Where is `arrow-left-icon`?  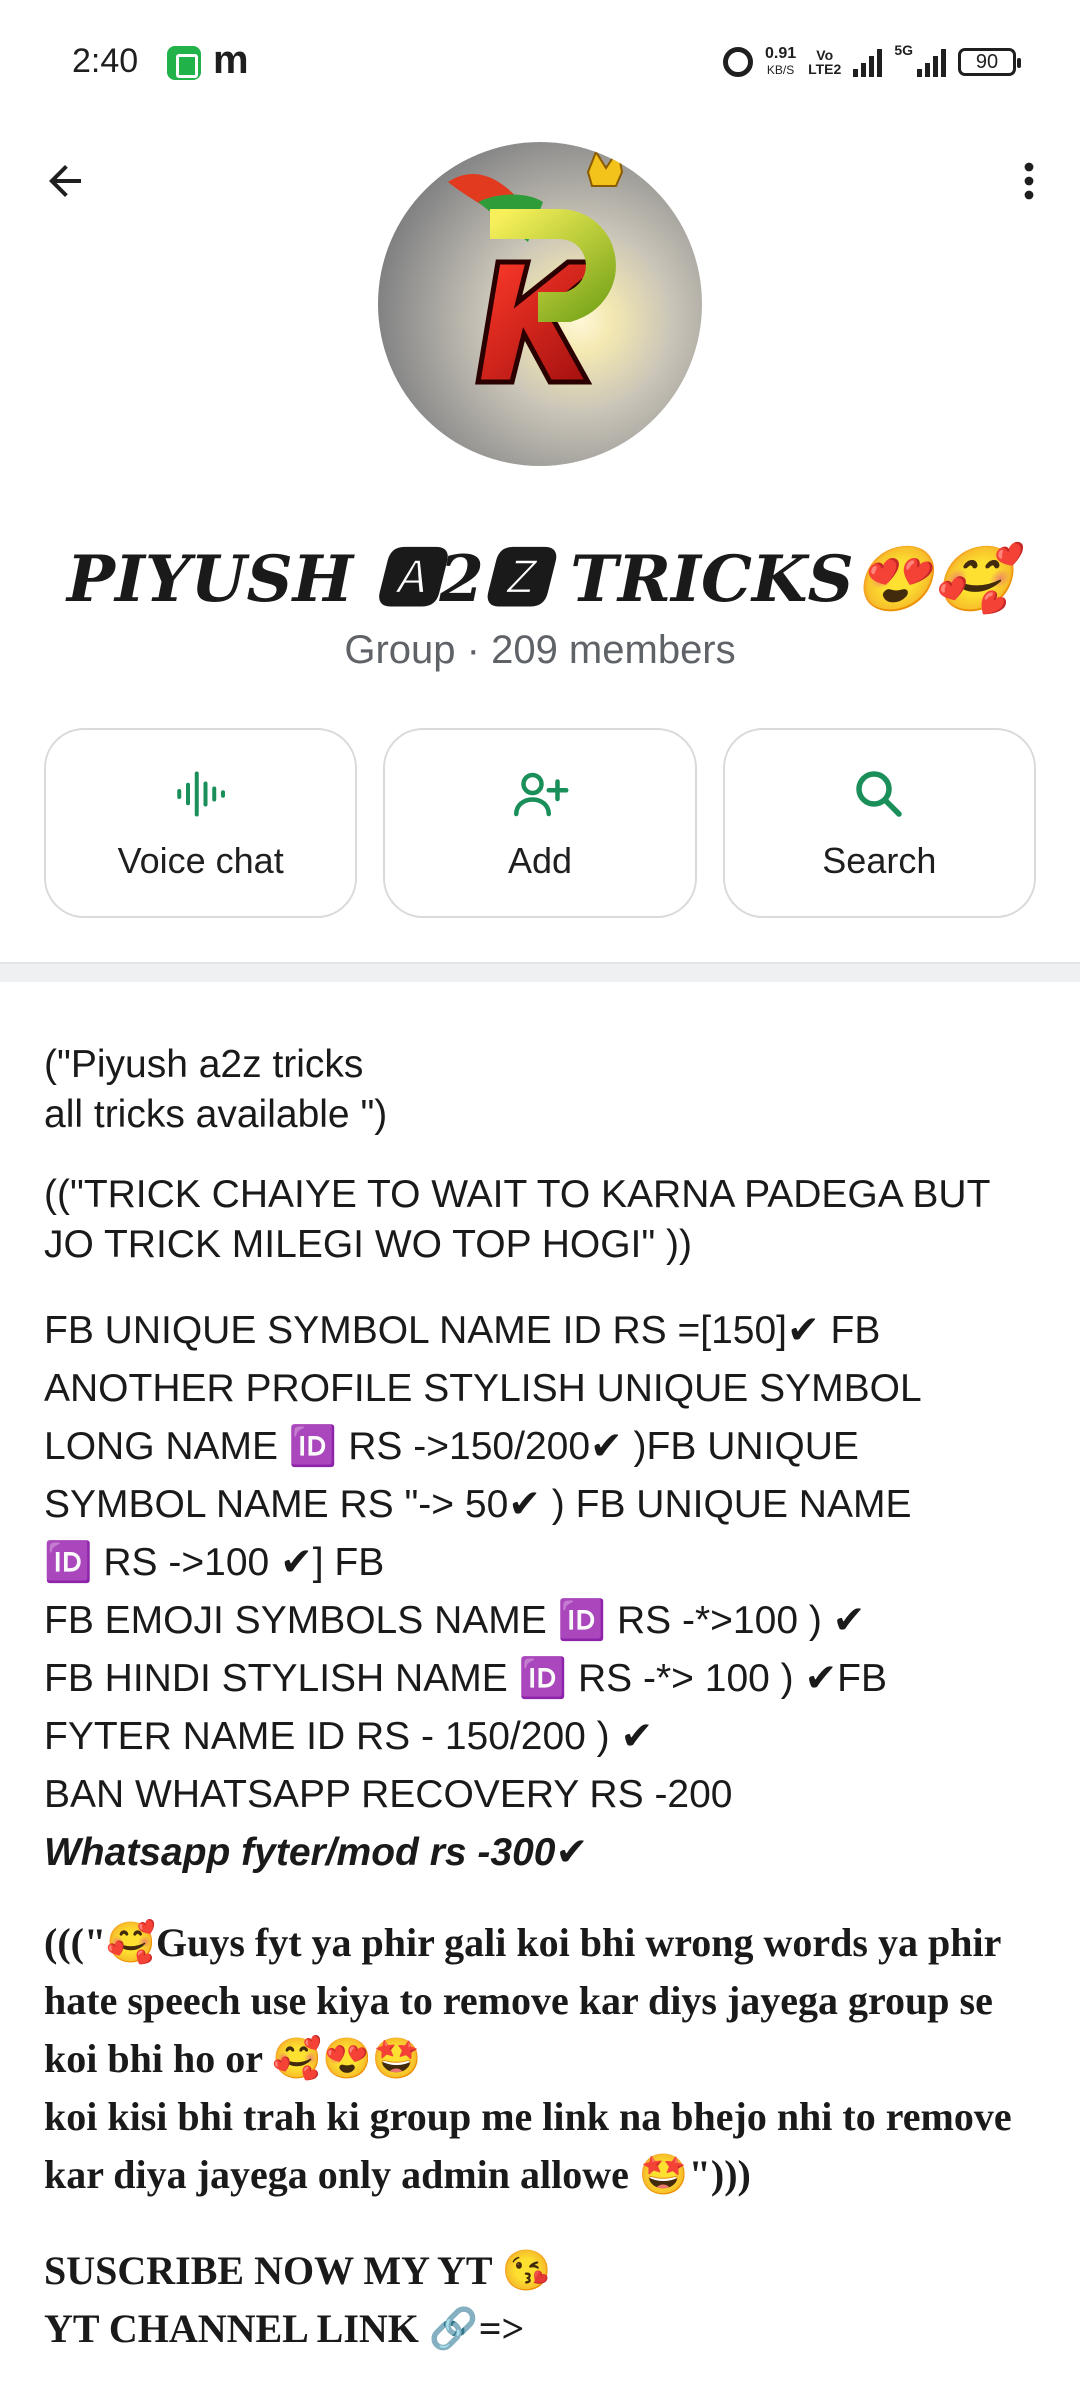 arrow-left-icon is located at coordinates (65, 181).